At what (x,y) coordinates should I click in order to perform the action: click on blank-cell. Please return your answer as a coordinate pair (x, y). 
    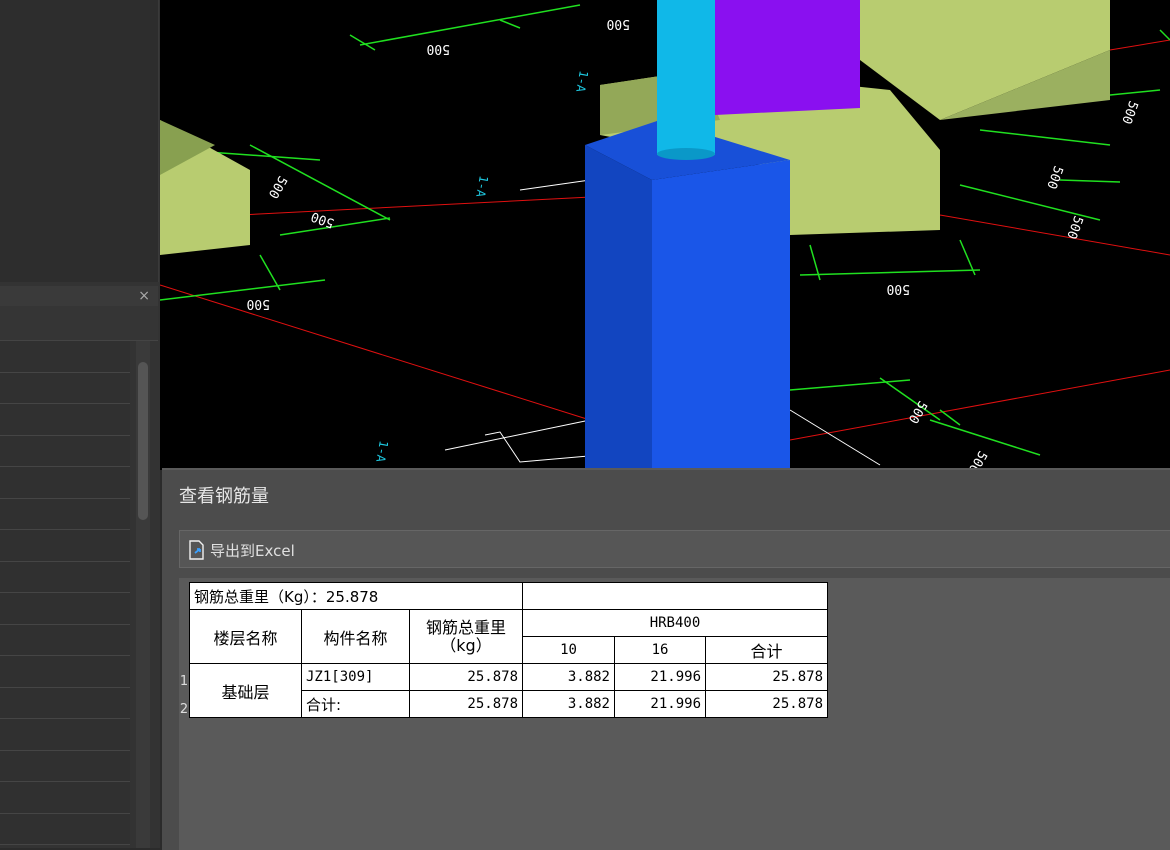
    Looking at the image, I should click on (675, 596).